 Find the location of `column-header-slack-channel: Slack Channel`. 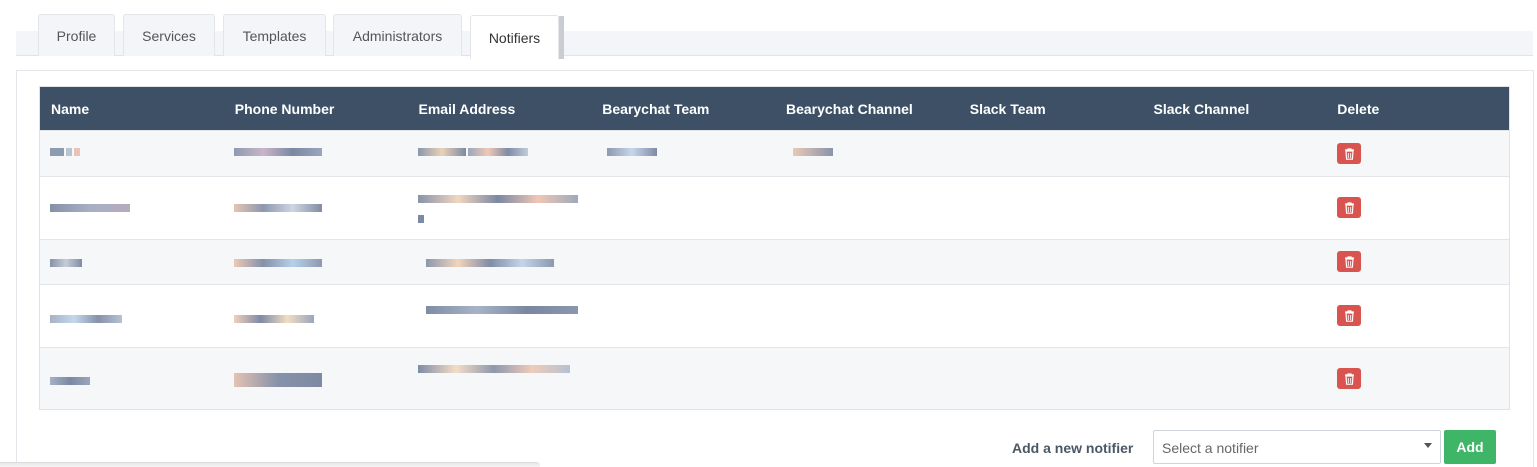

column-header-slack-channel: Slack Channel is located at coordinates (1201, 108).